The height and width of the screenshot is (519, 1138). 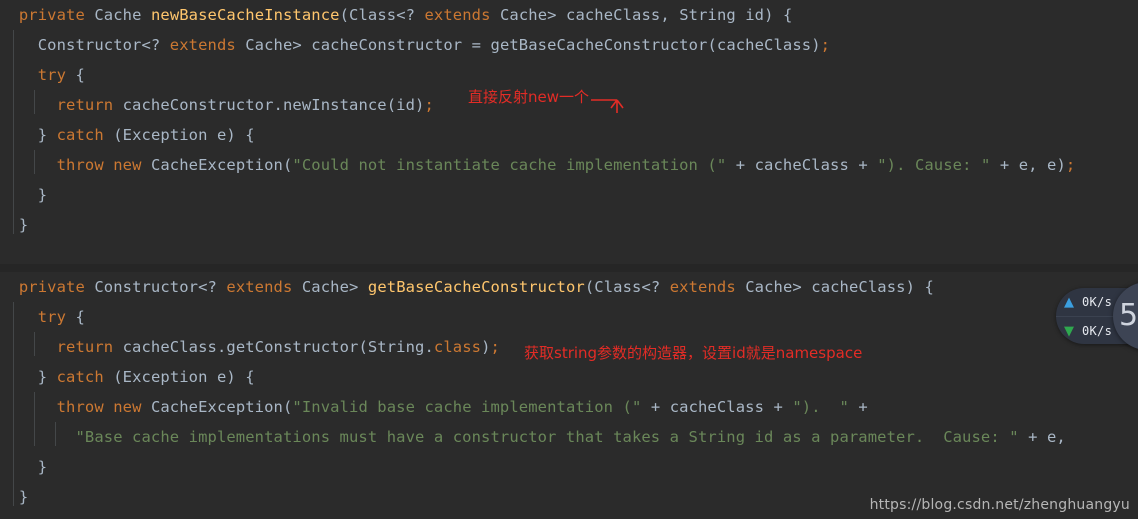 What do you see at coordinates (1069, 302) in the screenshot?
I see `arrow-up-icon: ▲` at bounding box center [1069, 302].